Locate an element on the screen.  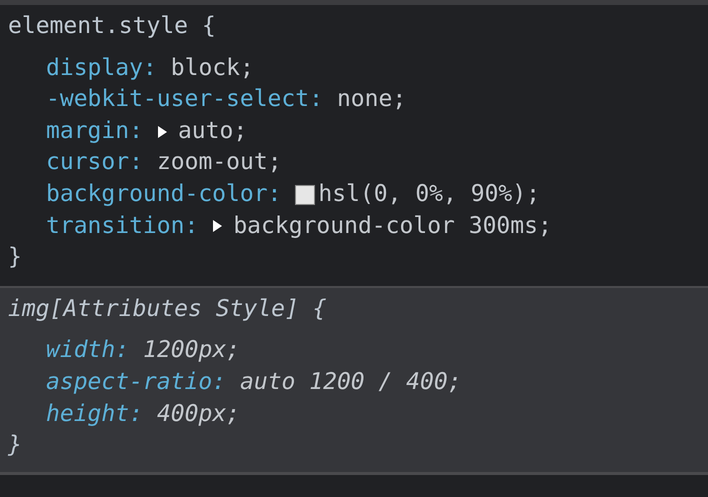
property-value: hsl(0, 0%, 90%); is located at coordinates (429, 194).